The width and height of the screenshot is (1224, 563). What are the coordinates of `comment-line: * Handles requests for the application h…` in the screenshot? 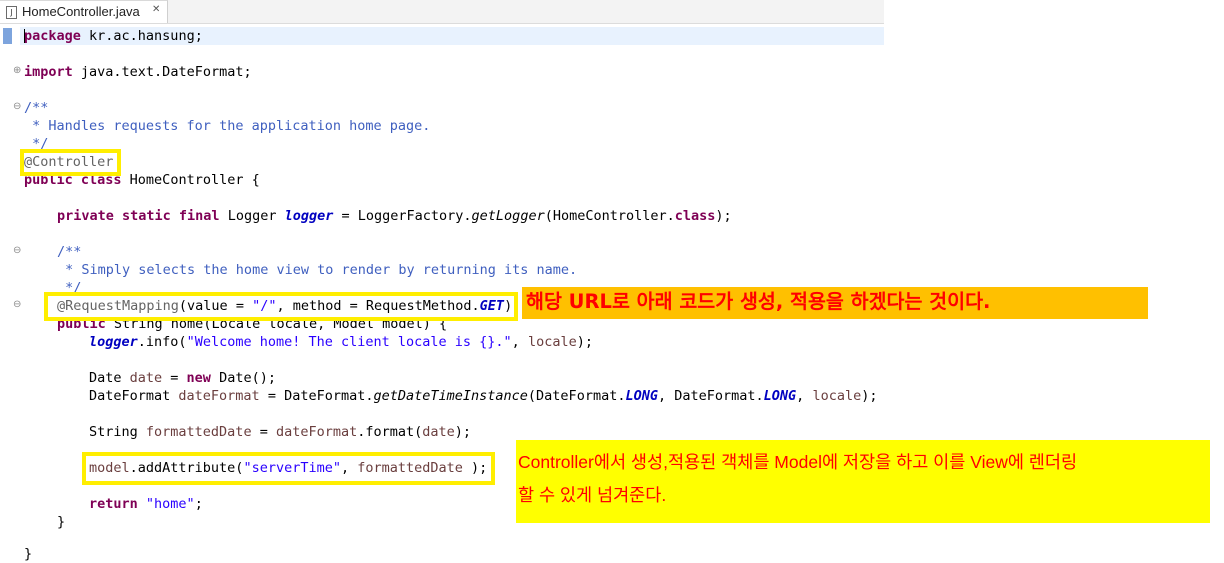 It's located at (227, 126).